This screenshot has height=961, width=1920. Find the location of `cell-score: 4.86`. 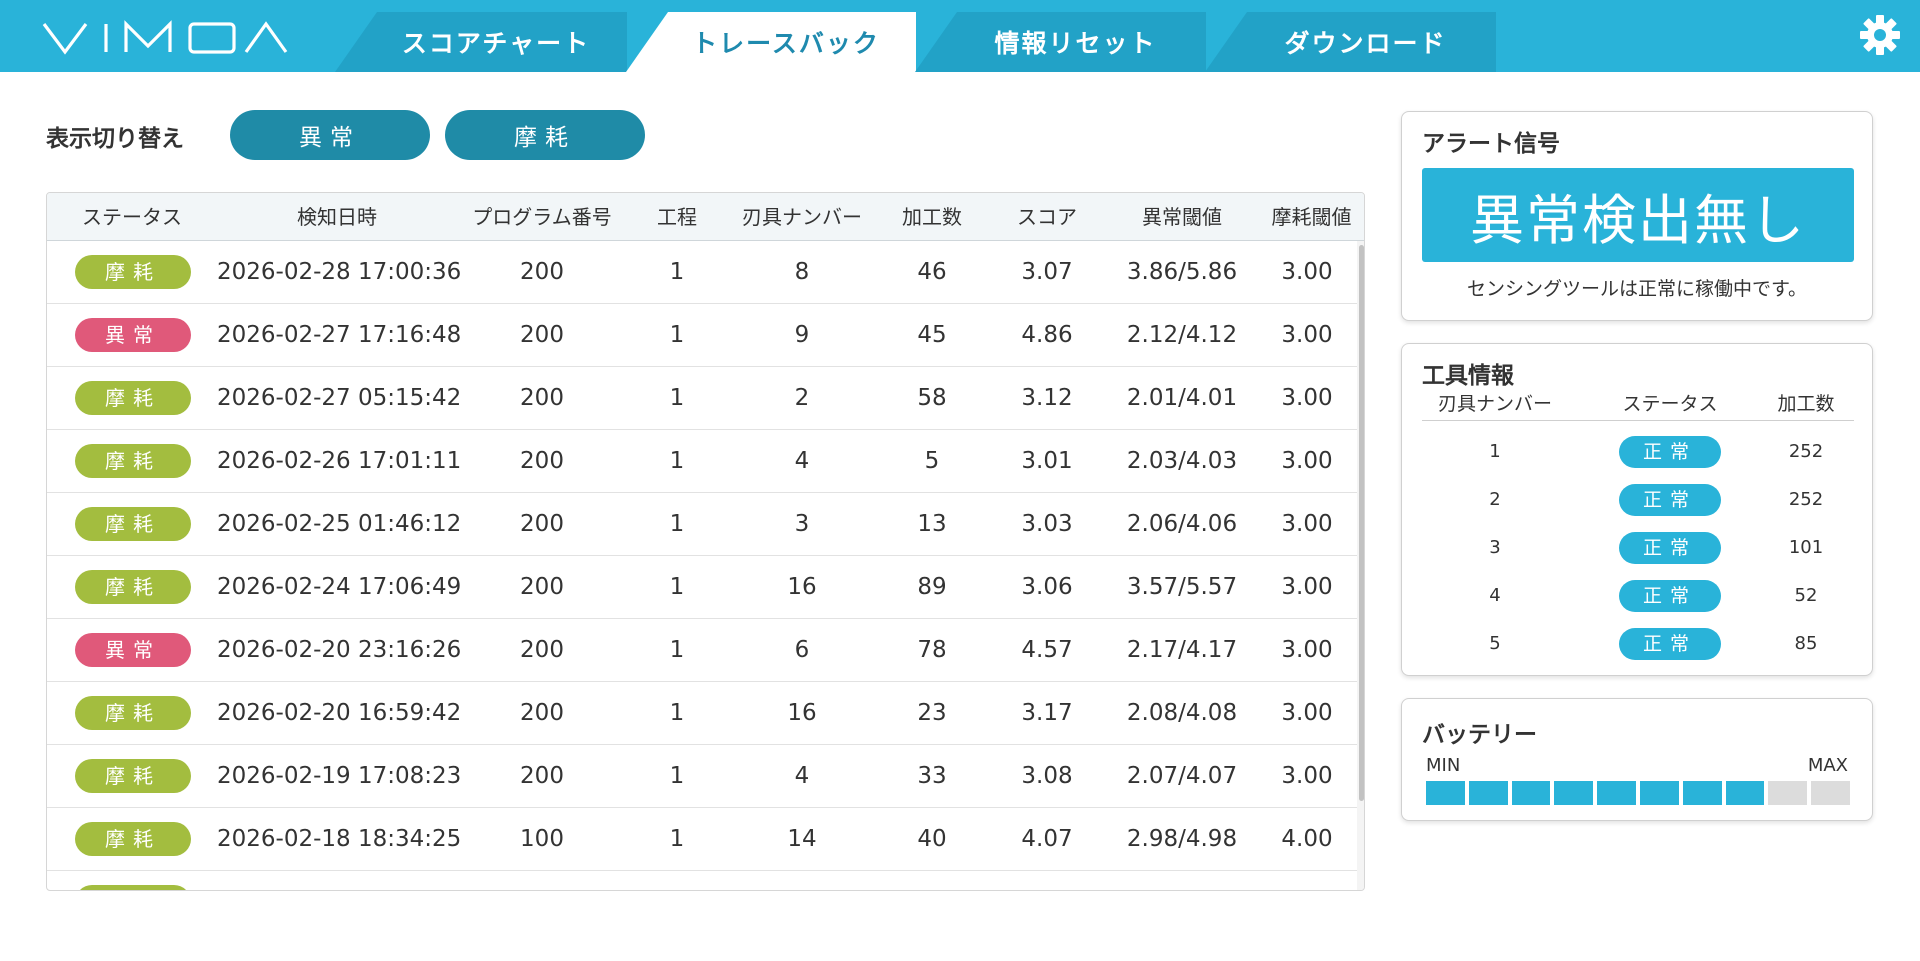

cell-score: 4.86 is located at coordinates (1047, 335).